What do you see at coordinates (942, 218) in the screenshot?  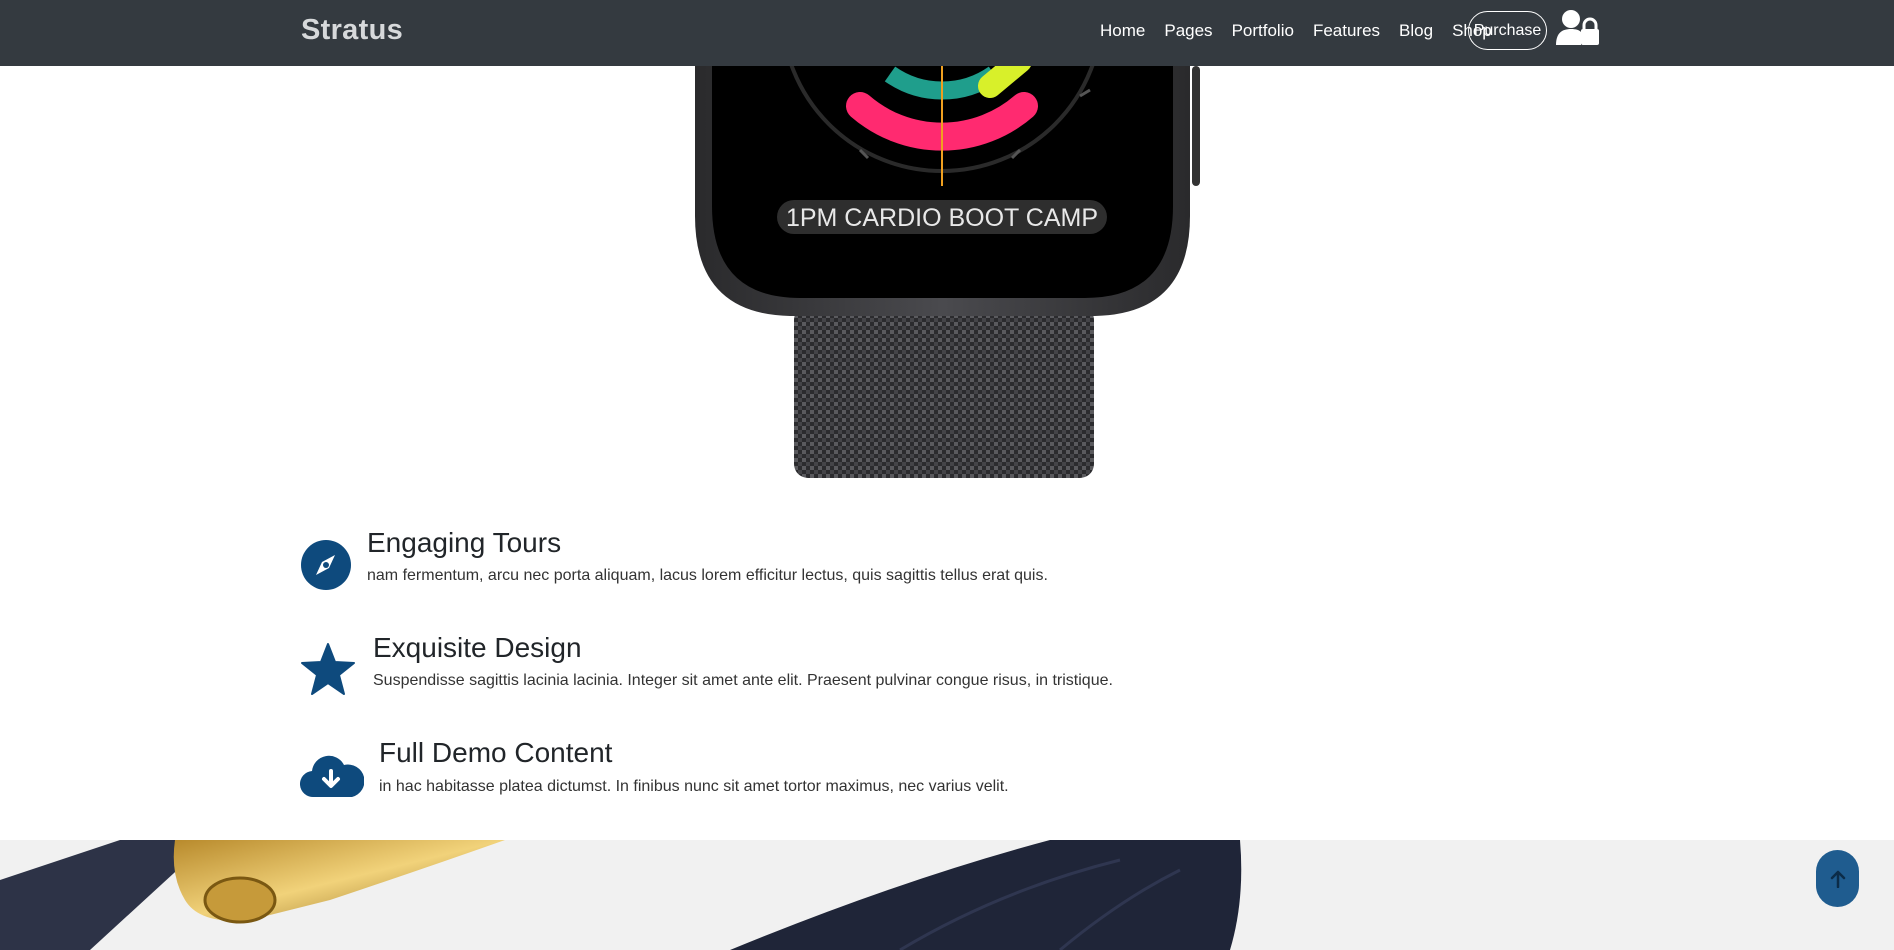 I see `watch-label-text: 1PM CARDIO BOOT CAMP` at bounding box center [942, 218].